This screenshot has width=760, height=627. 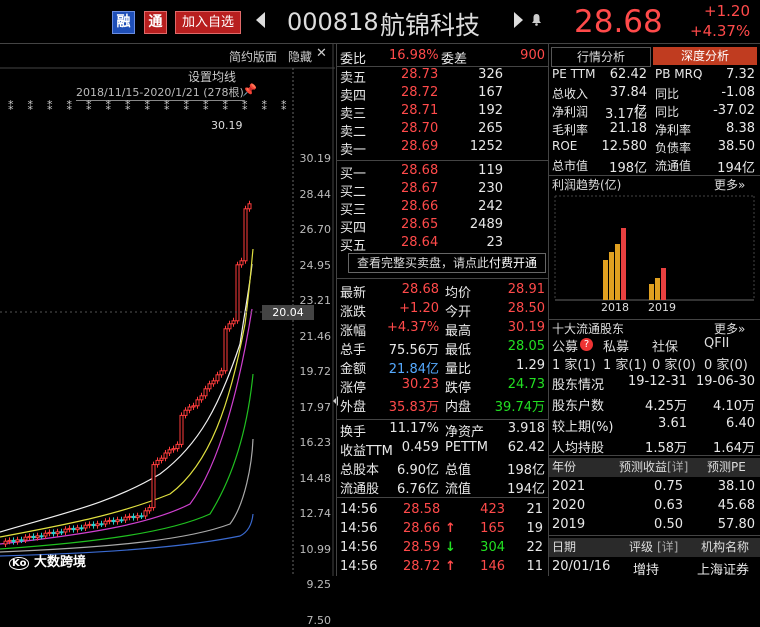 I want to click on quote-label: 外盘, so click(x=353, y=407).